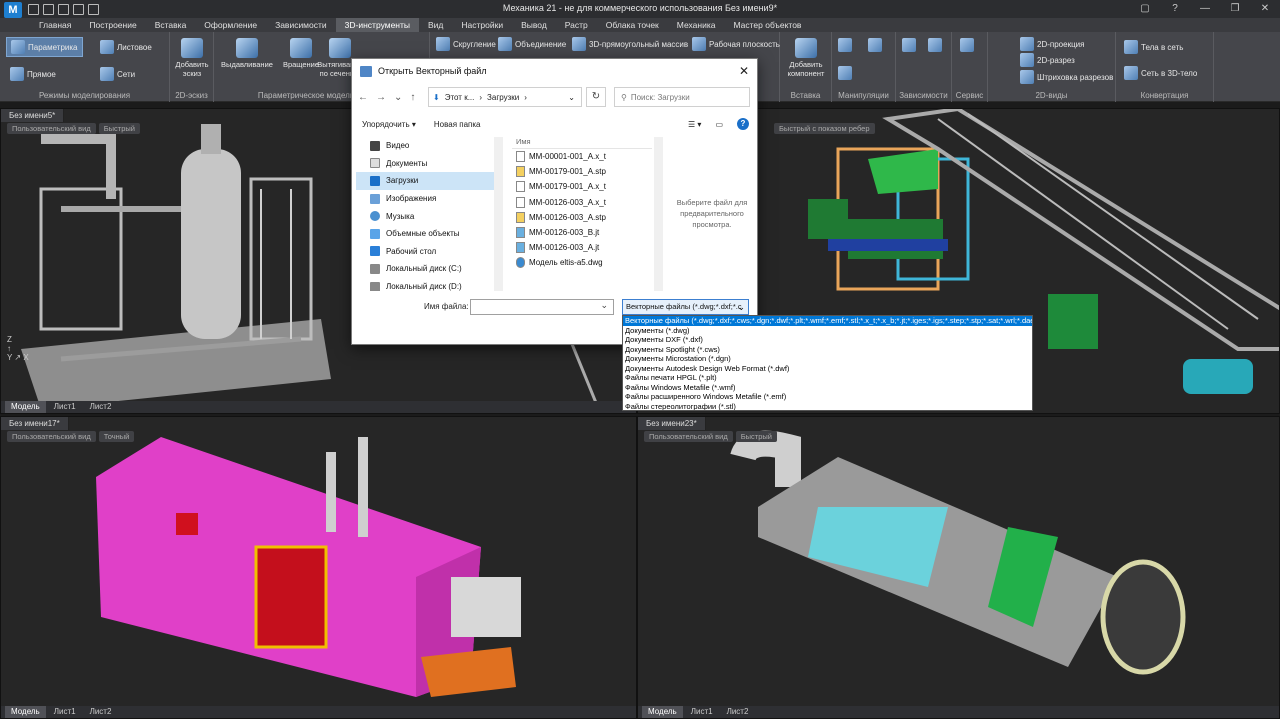  I want to click on search-box: ⚲ Поиск: Загрузки, so click(682, 97).